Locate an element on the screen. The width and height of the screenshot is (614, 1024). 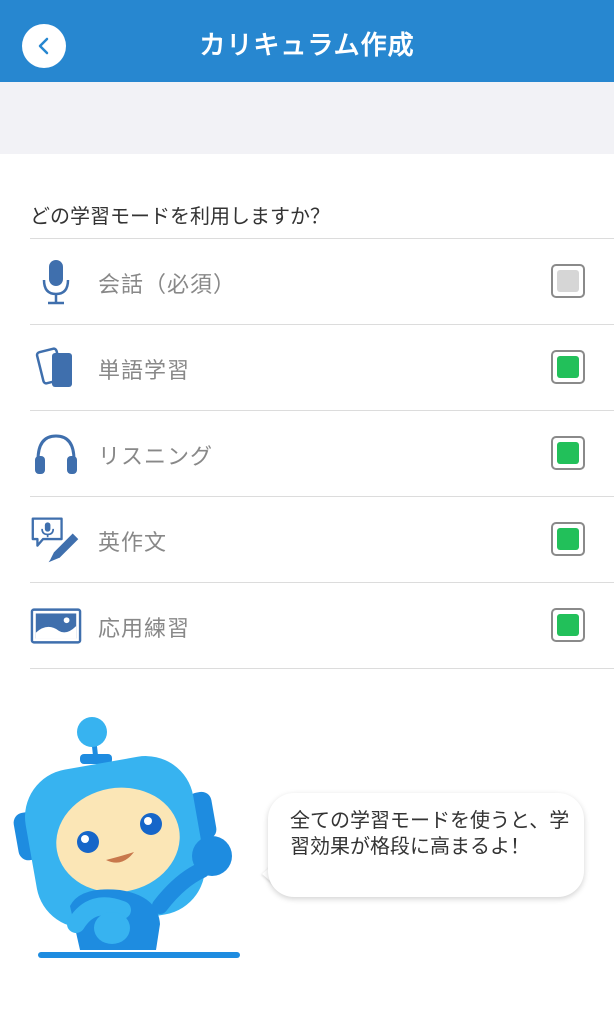
mode-label: 英作文 is located at coordinates (133, 543).